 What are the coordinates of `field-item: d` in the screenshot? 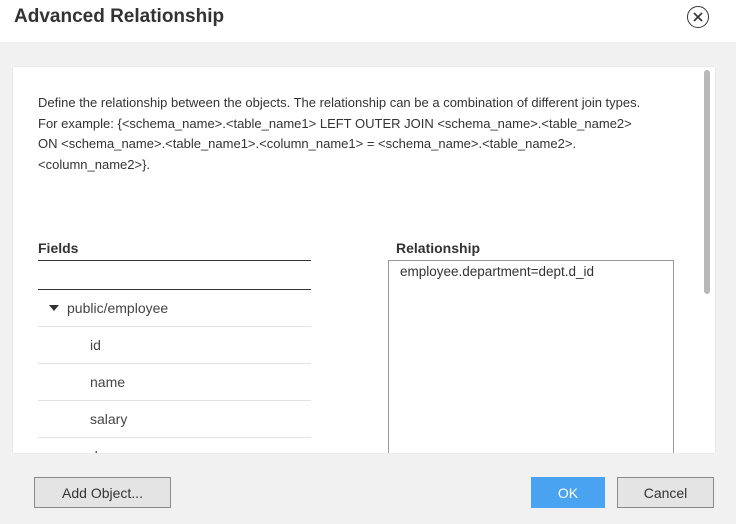 It's located at (174, 445).